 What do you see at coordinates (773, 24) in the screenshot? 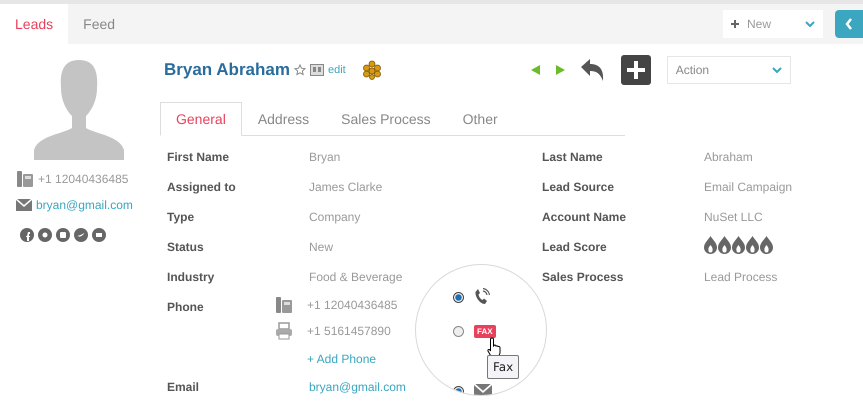
I see `new-dropdown: New` at bounding box center [773, 24].